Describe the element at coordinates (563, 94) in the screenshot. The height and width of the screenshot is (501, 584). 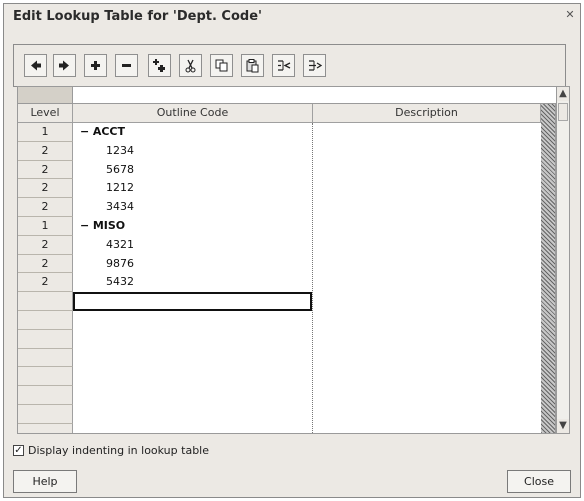
I see `scroll-up-arrow-icon: ▲` at that location.